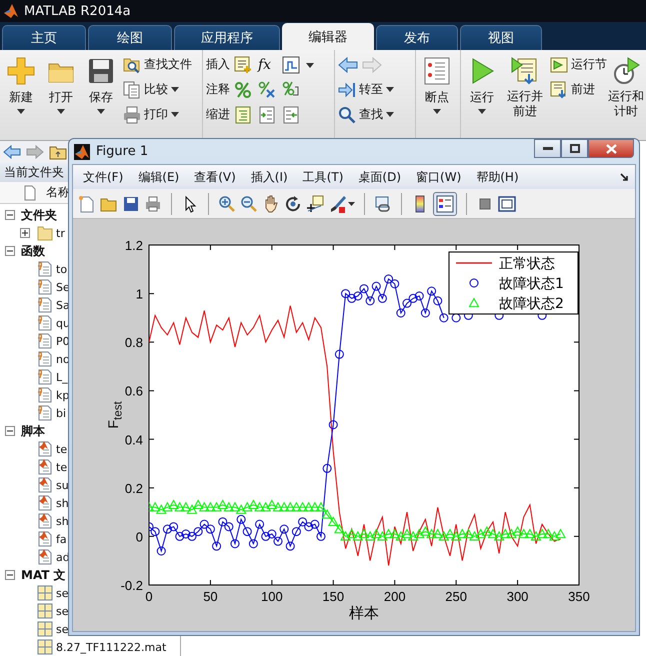 The width and height of the screenshot is (646, 656). Describe the element at coordinates (395, 596) in the screenshot. I see `x-tick-label: 200` at that location.